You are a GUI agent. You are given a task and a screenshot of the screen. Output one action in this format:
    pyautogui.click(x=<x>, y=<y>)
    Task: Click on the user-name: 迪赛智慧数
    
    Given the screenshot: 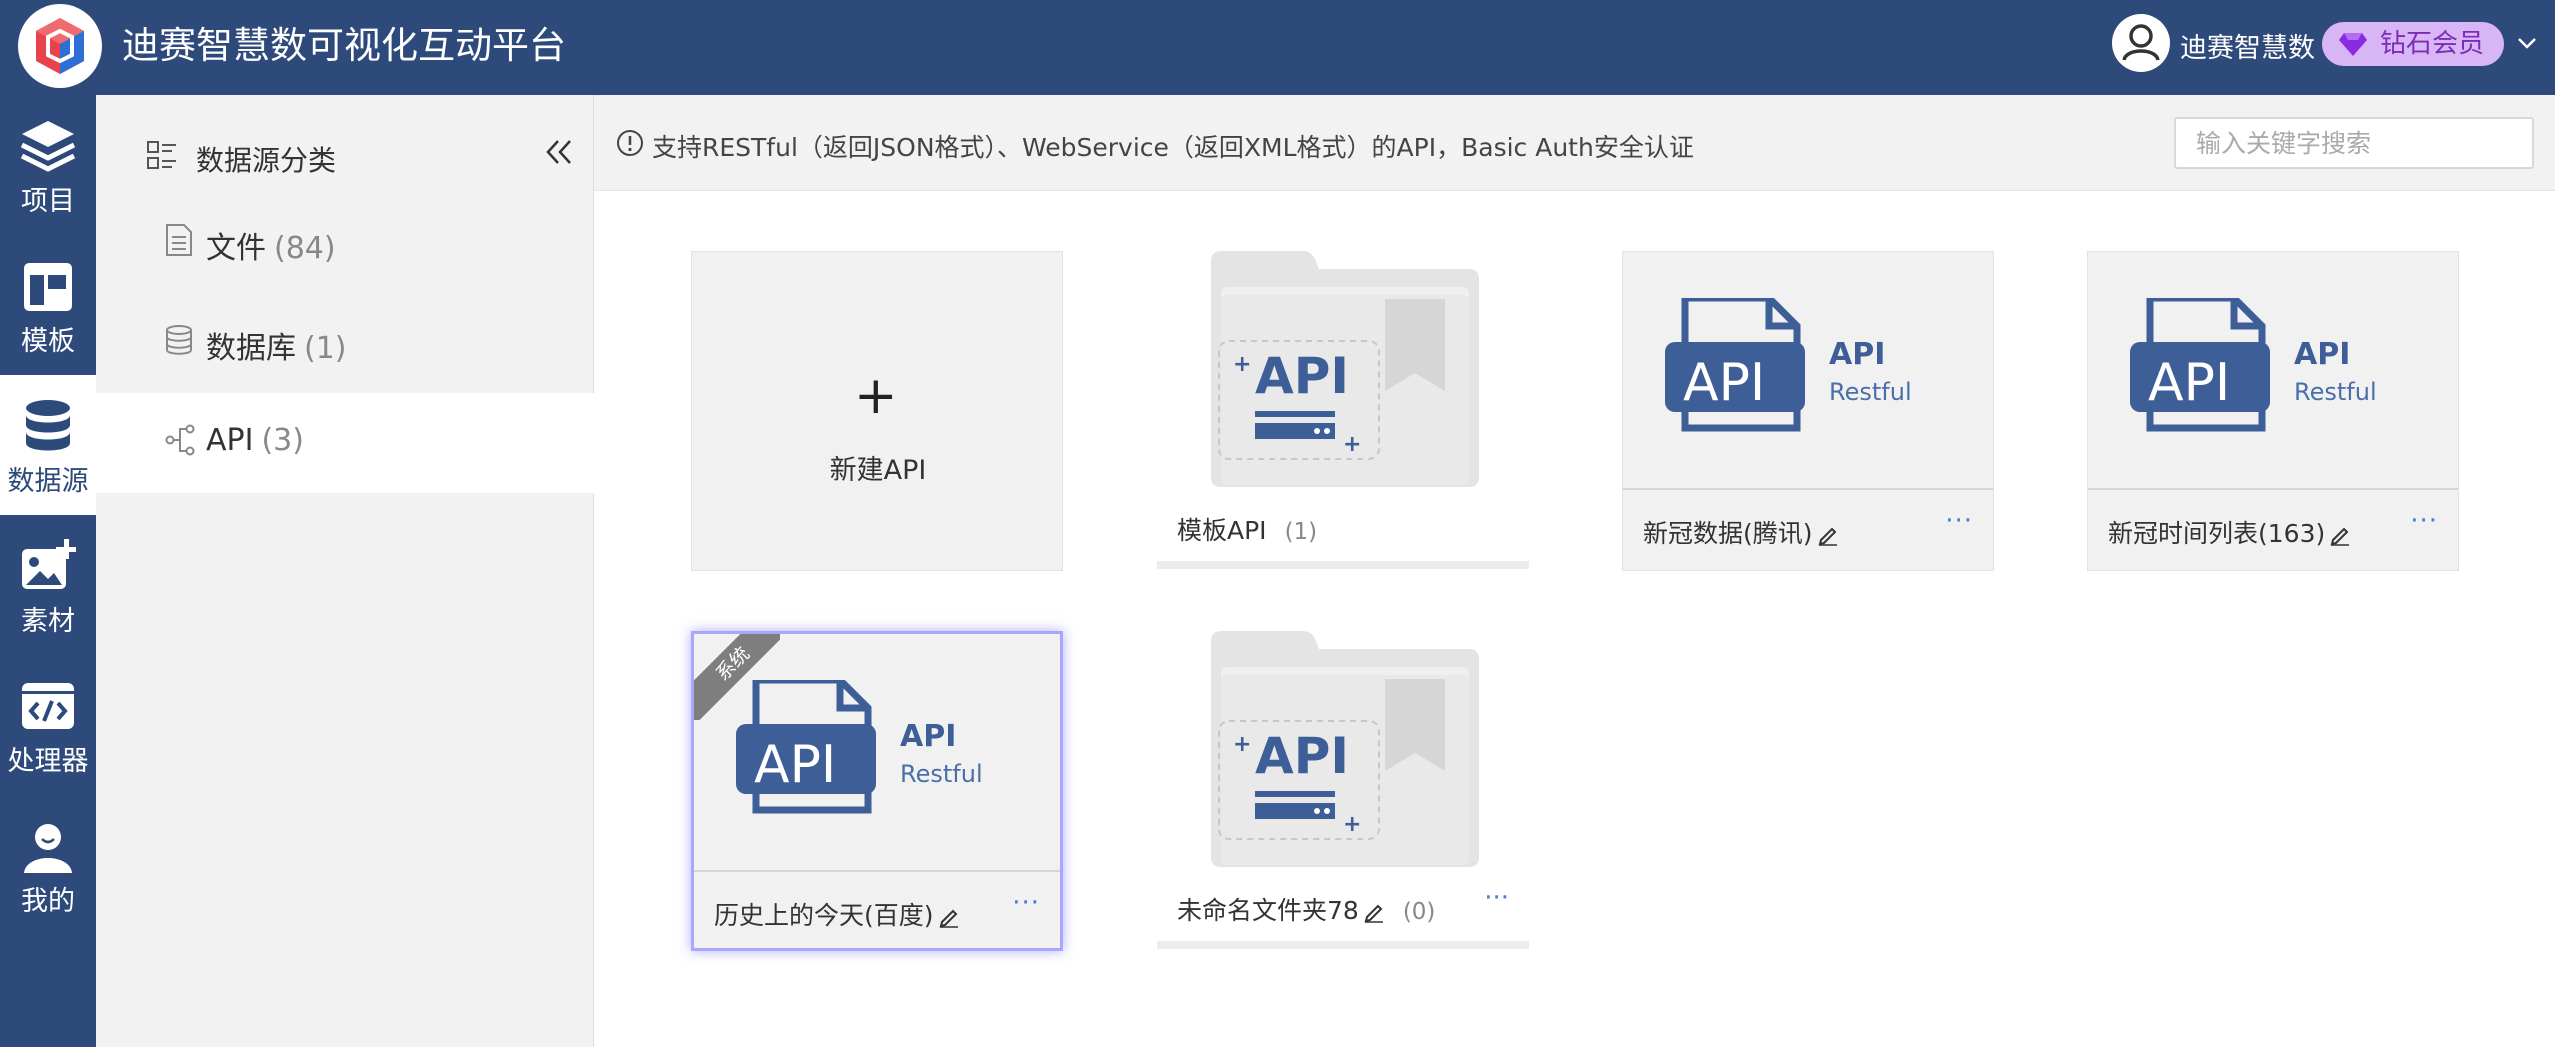 What is the action you would take?
    pyautogui.click(x=2247, y=48)
    